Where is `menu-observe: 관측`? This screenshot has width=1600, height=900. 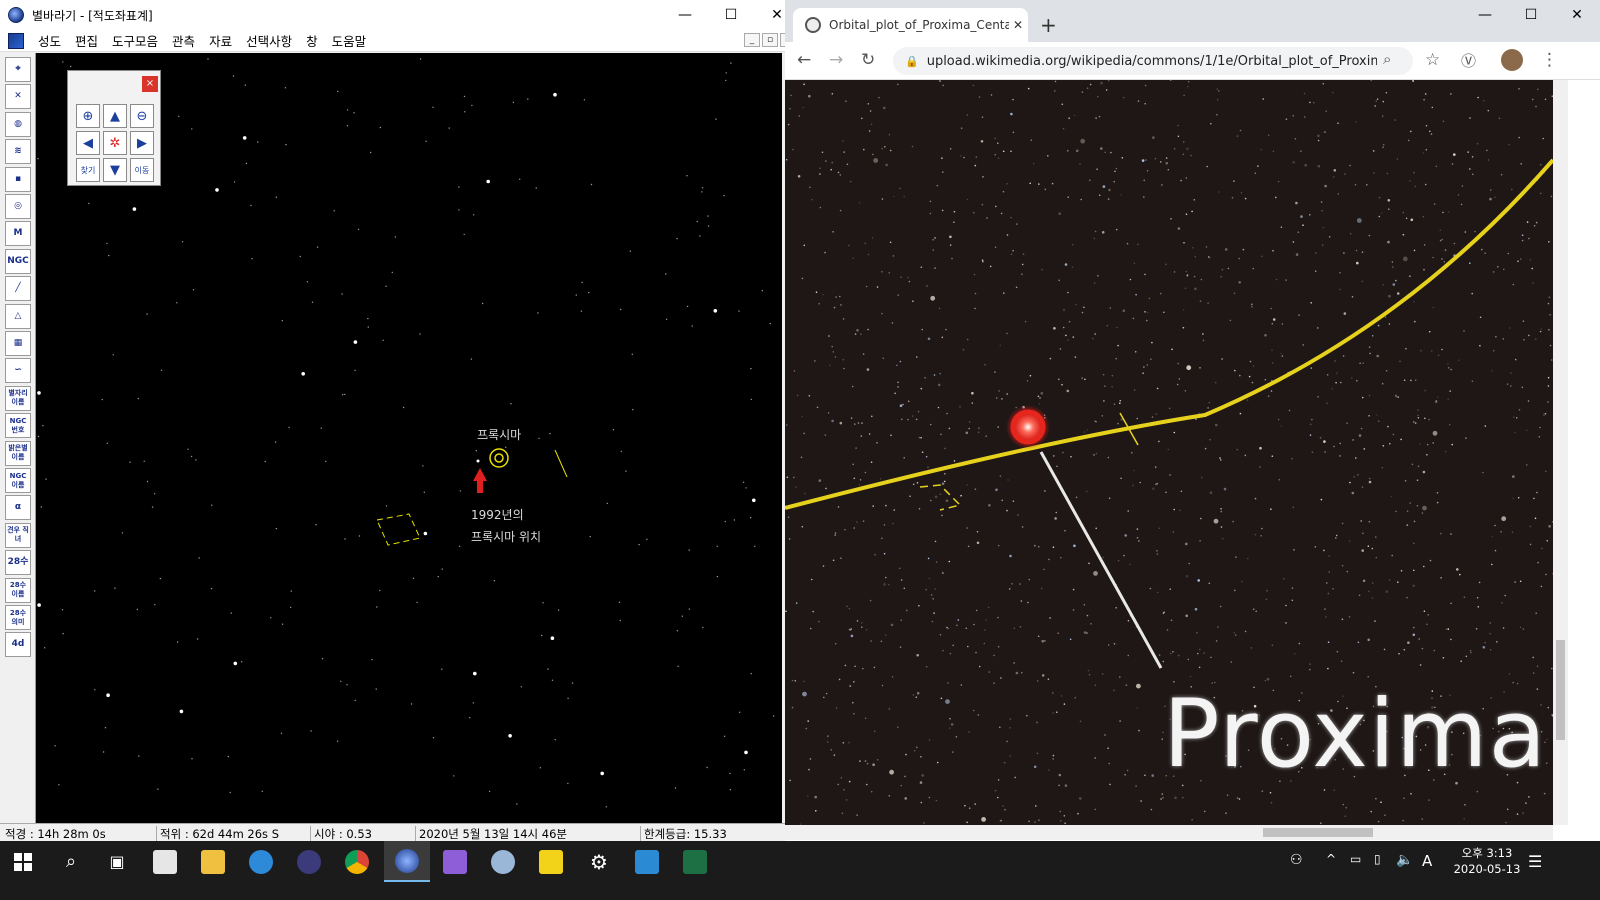
menu-observe: 관측 is located at coordinates (183, 40).